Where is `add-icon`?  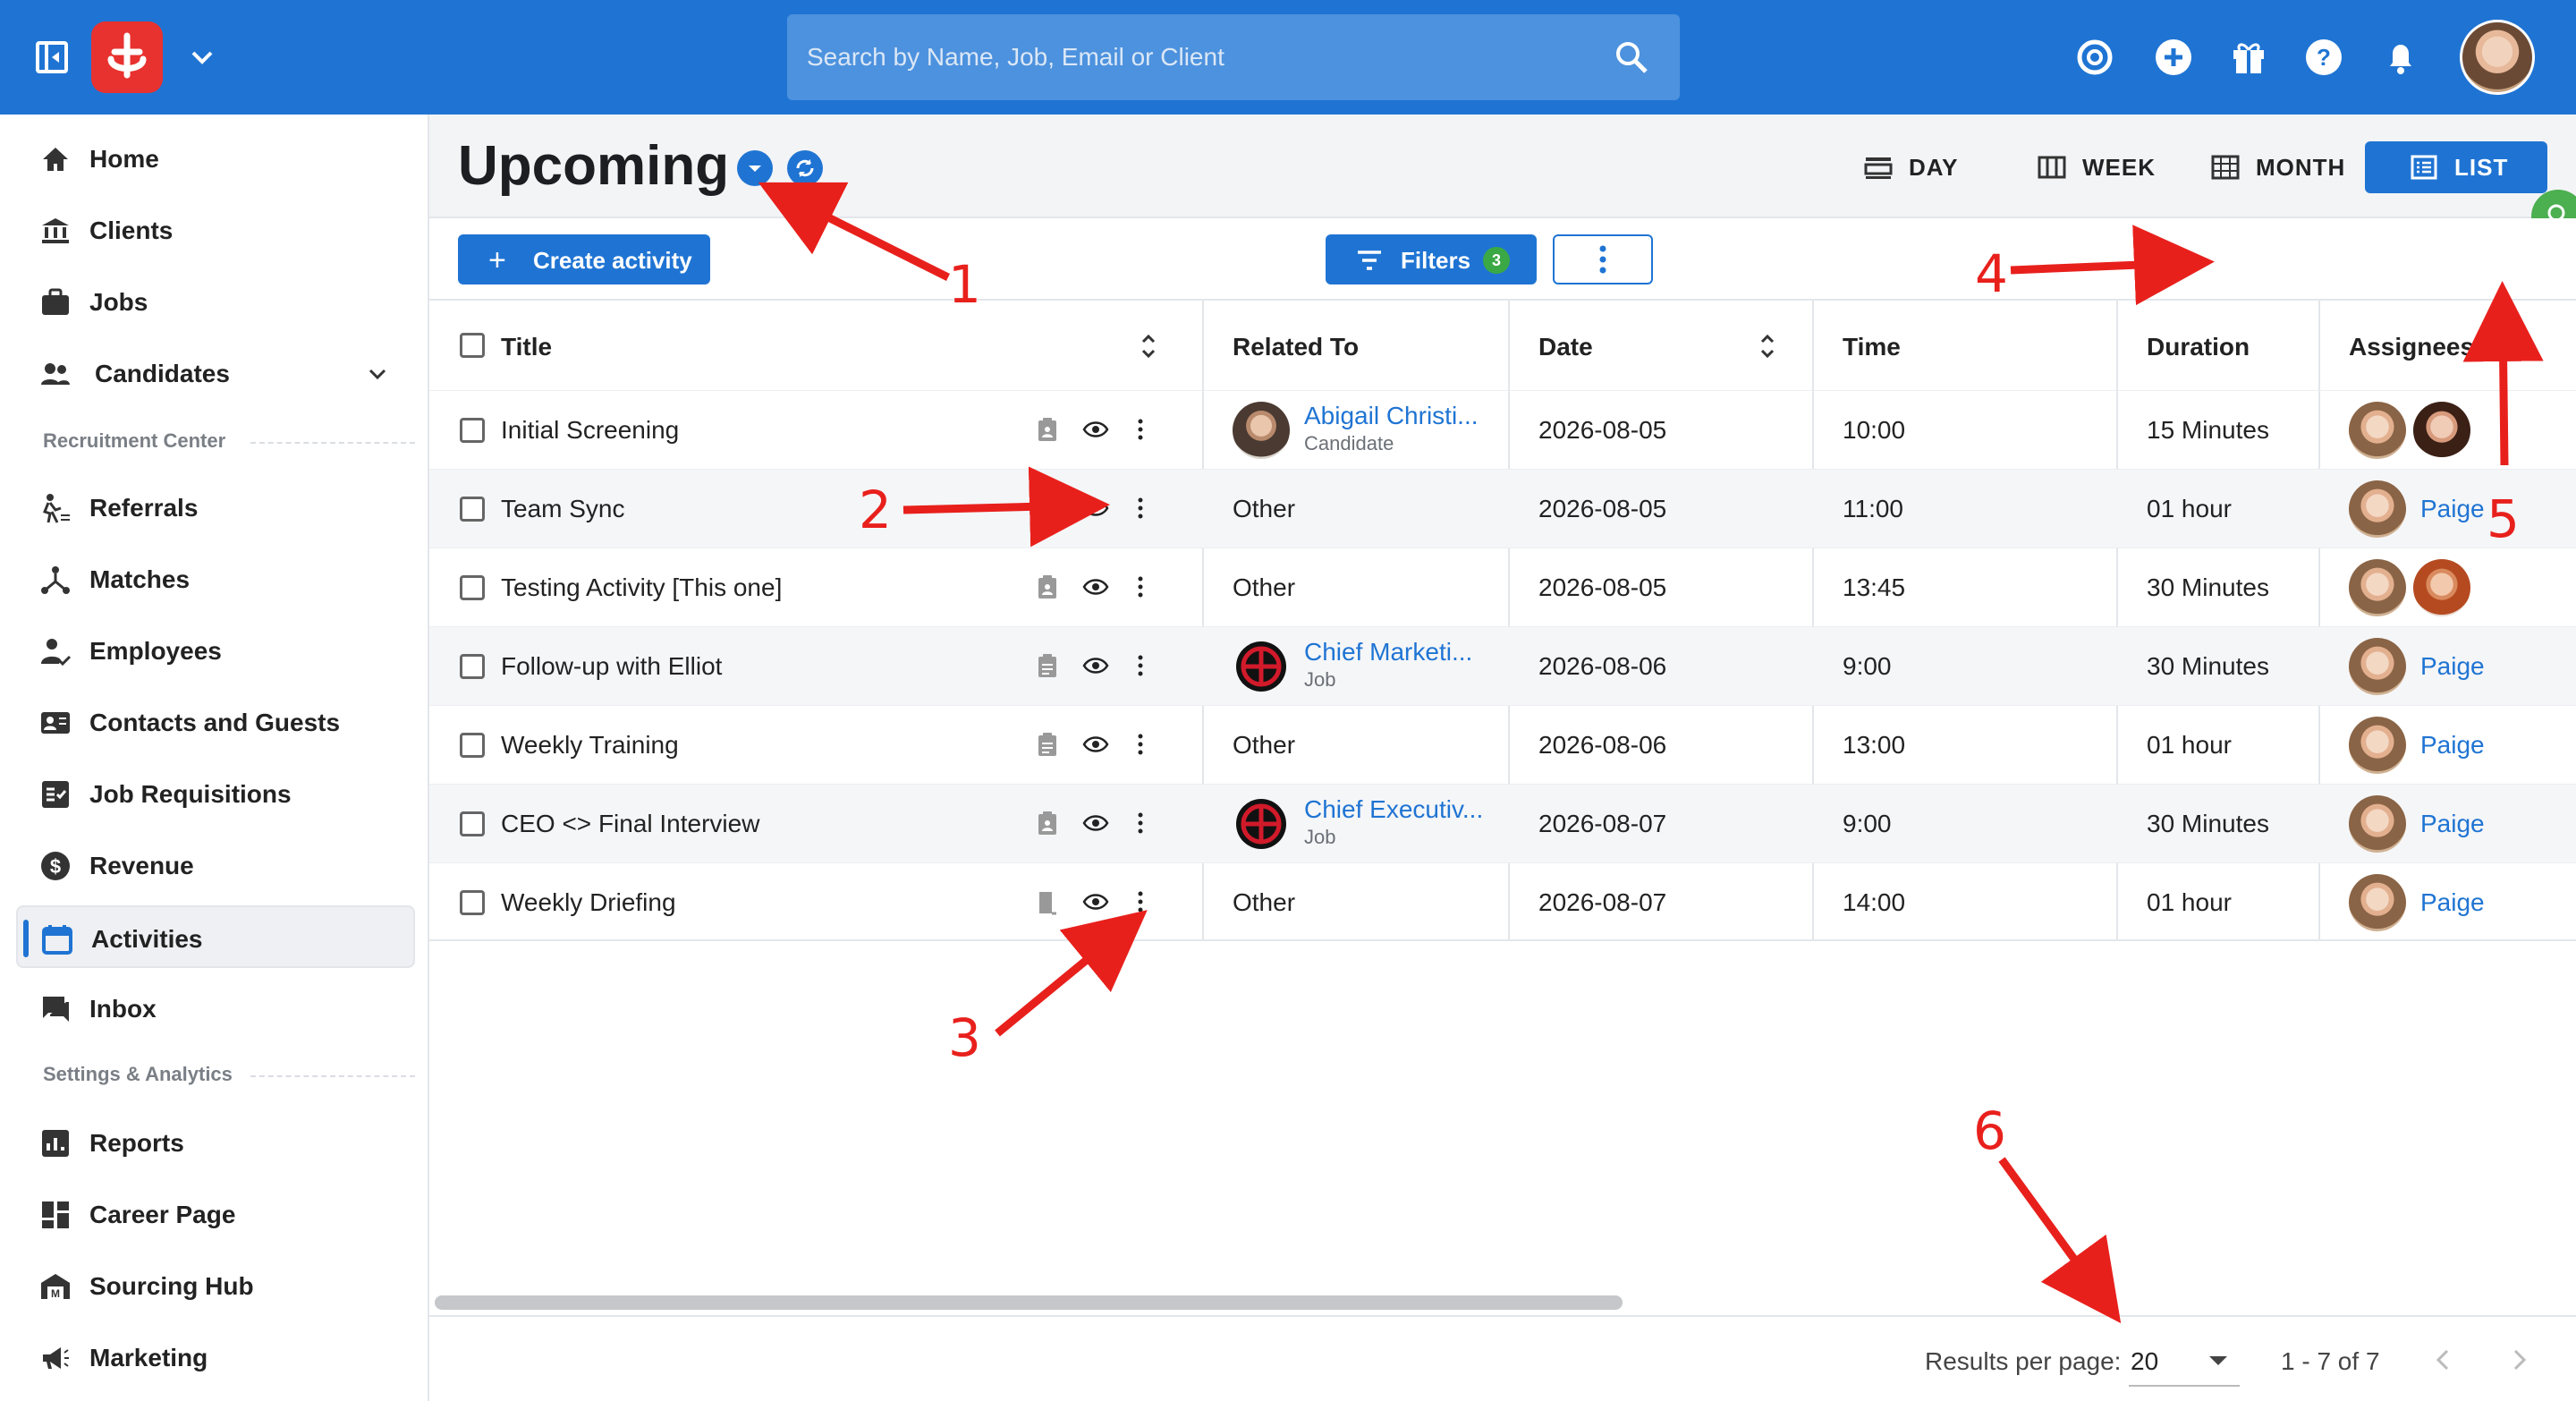
add-icon is located at coordinates (2173, 58).